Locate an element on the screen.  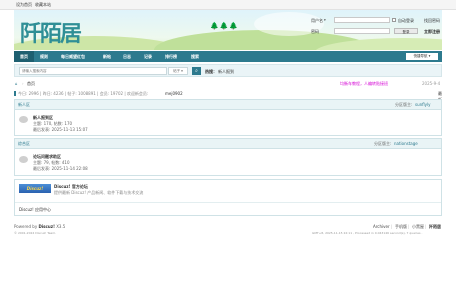
divider is located at coordinates (228, 202).